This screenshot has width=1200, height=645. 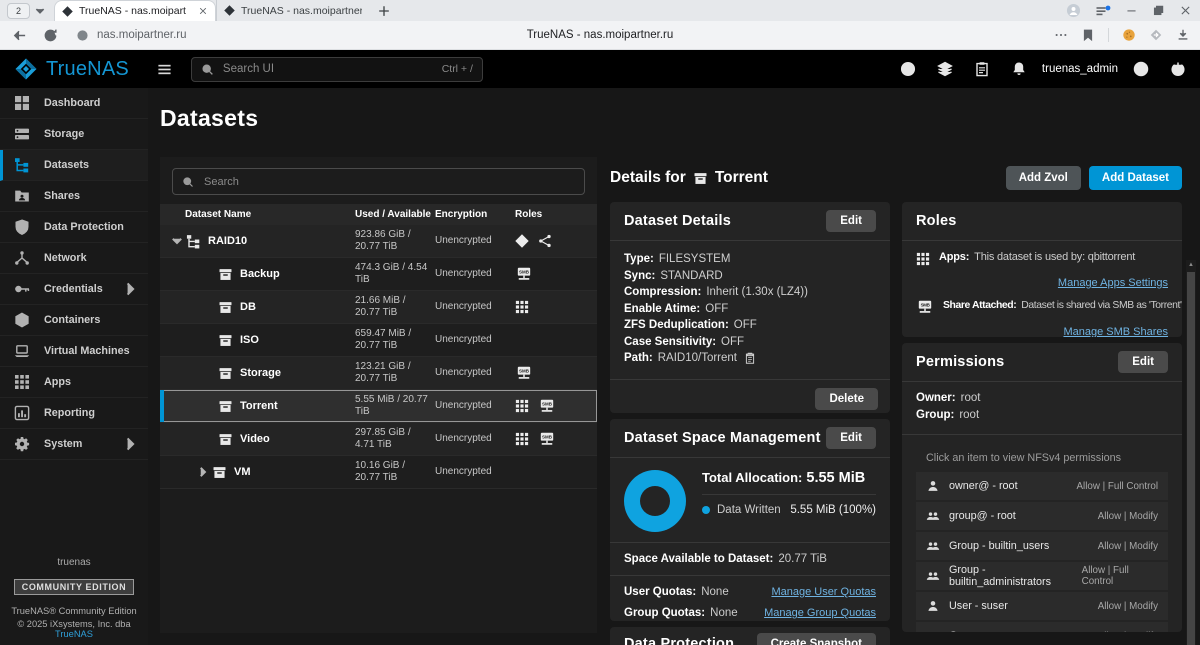 What do you see at coordinates (82, 35) in the screenshot?
I see `site-info-icon` at bounding box center [82, 35].